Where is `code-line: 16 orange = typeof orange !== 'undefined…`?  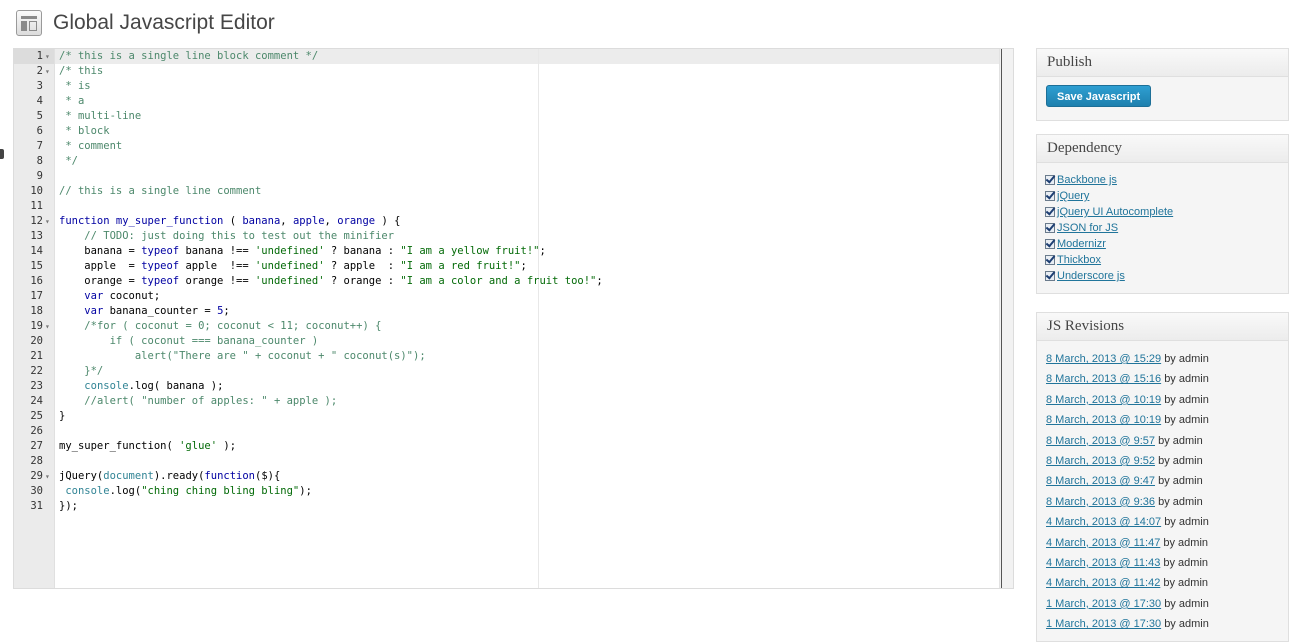
code-line: 16 orange = typeof orange !== 'undefined… is located at coordinates (507, 281).